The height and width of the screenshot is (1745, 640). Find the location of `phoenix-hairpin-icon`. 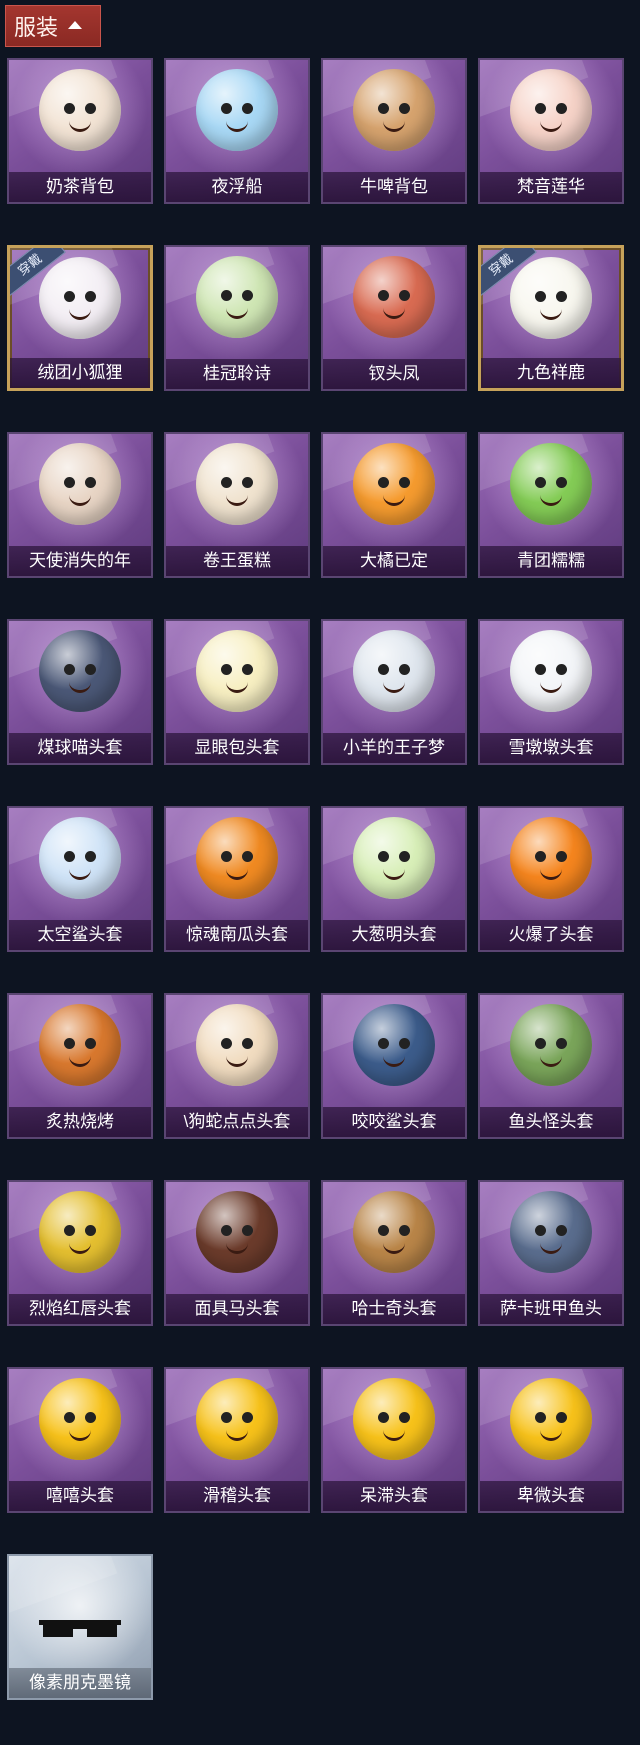

phoenix-hairpin-icon is located at coordinates (394, 297).